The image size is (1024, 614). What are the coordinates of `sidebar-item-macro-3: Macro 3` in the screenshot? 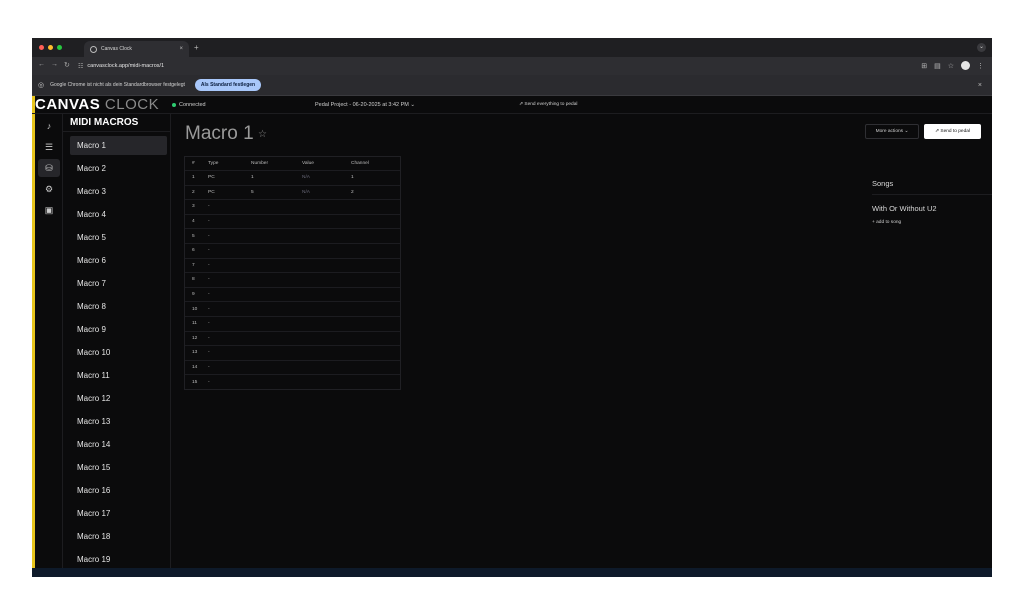 It's located at (118, 191).